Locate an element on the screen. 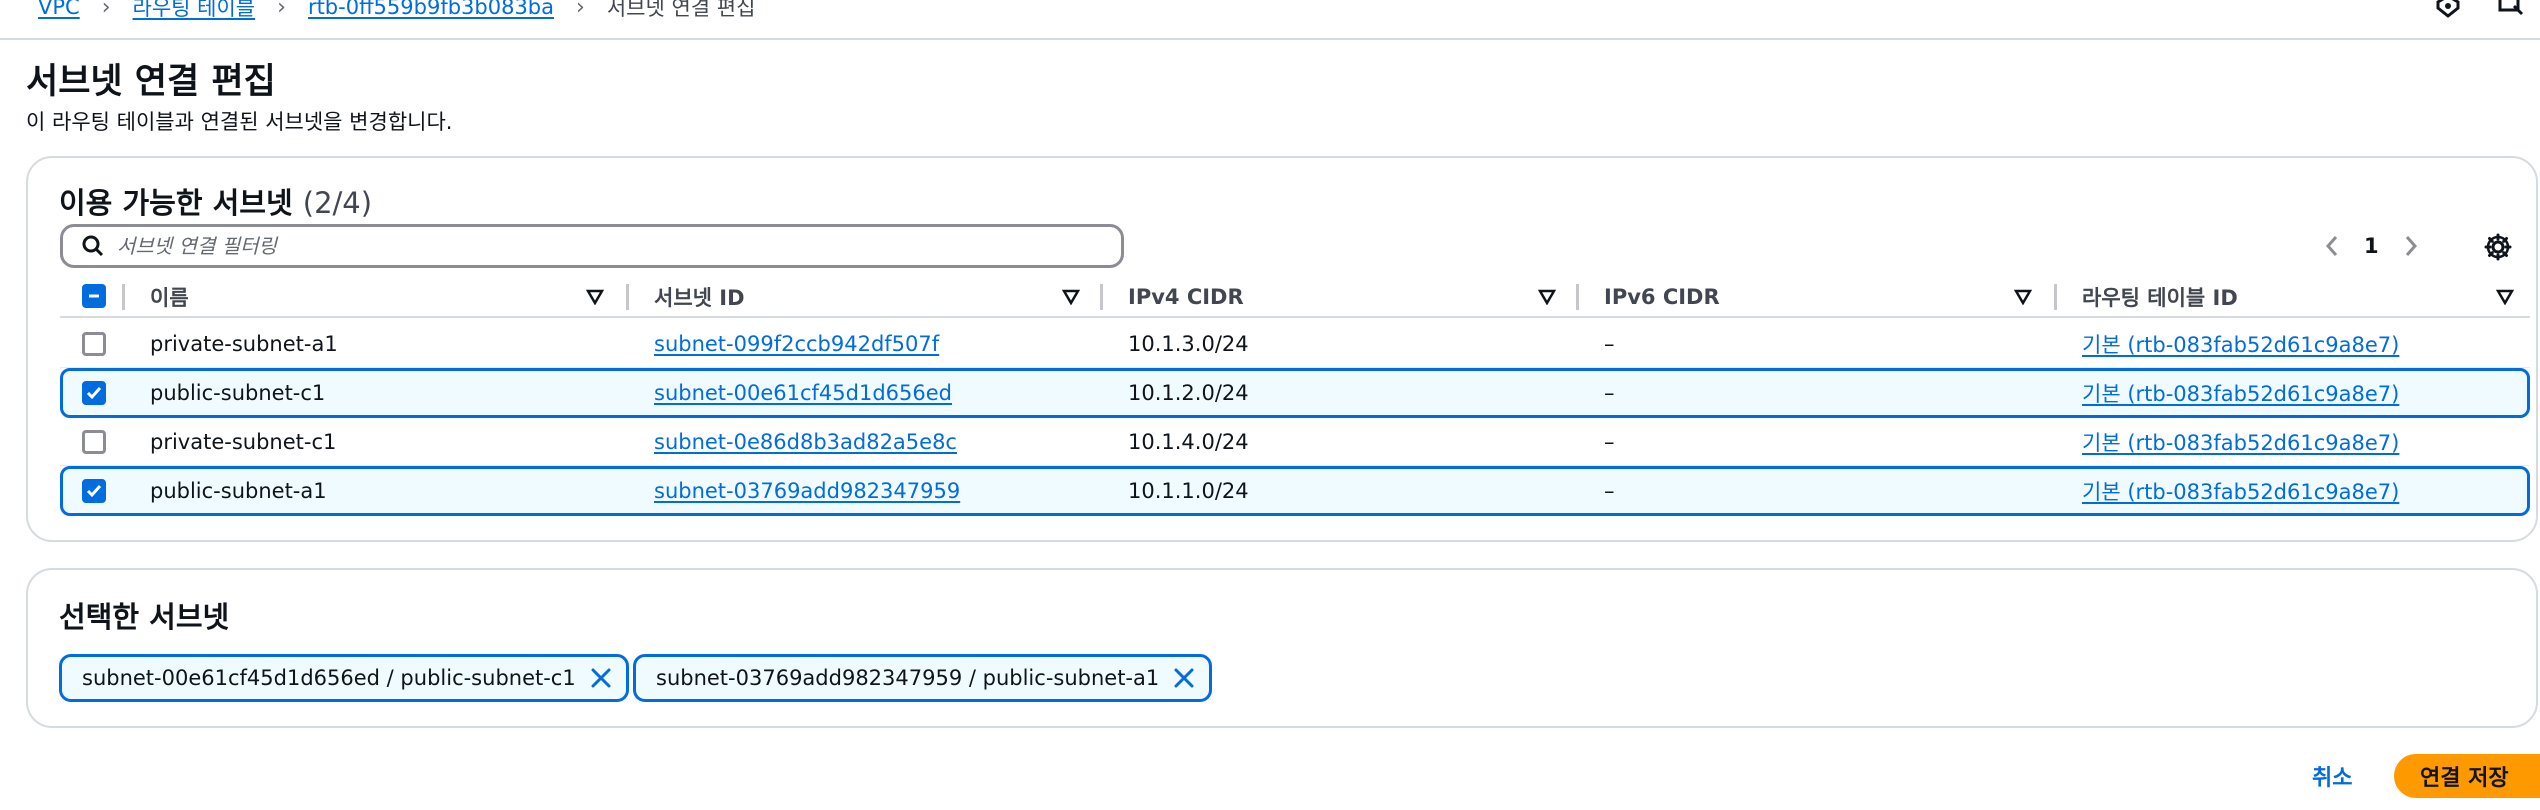  subnet-name: public-subnet-c1 is located at coordinates (238, 393).